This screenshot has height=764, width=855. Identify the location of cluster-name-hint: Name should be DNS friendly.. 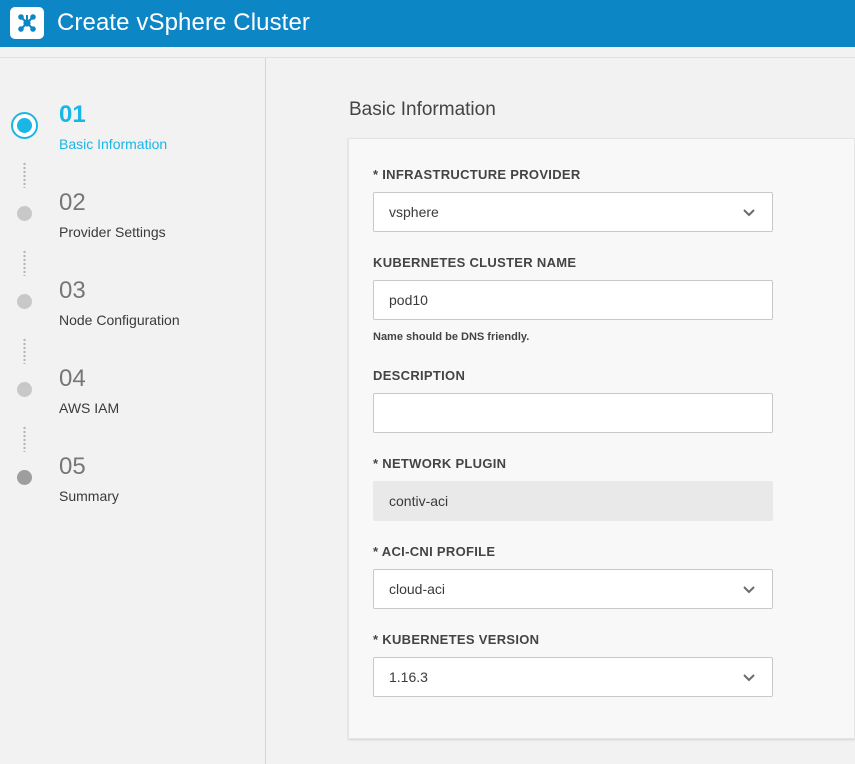
(451, 337).